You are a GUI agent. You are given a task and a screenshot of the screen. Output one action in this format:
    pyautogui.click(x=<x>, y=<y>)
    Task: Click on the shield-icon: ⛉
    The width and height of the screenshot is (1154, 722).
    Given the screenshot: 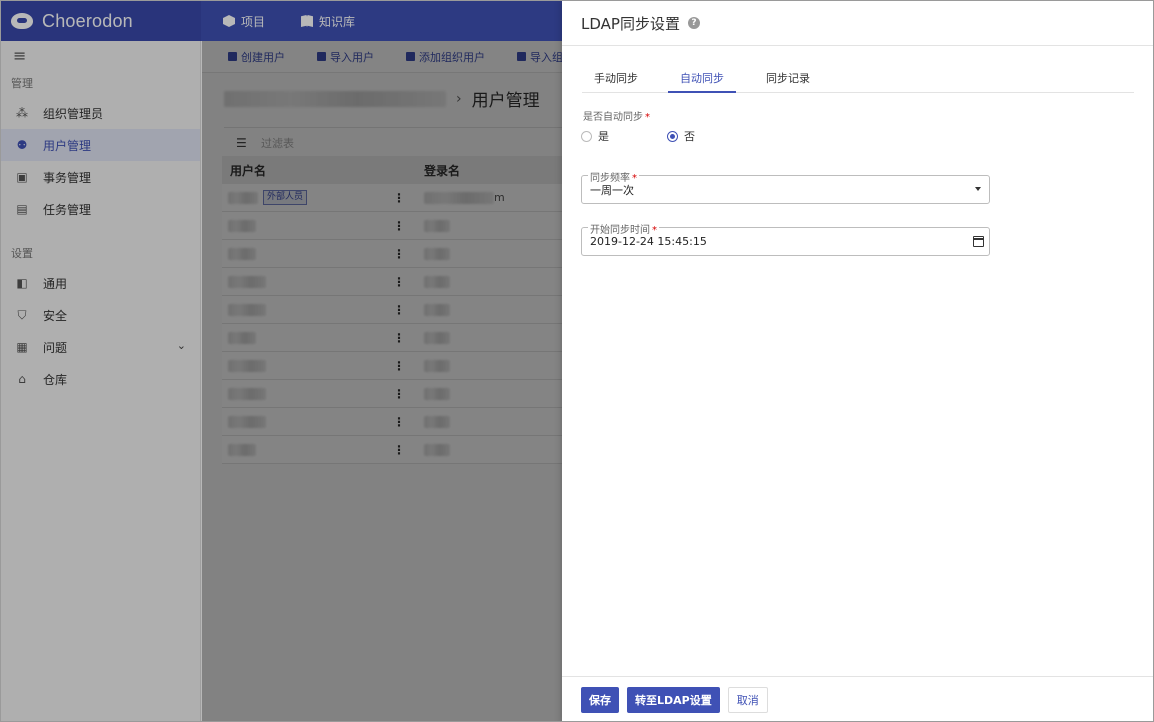 What is the action you would take?
    pyautogui.click(x=22, y=314)
    